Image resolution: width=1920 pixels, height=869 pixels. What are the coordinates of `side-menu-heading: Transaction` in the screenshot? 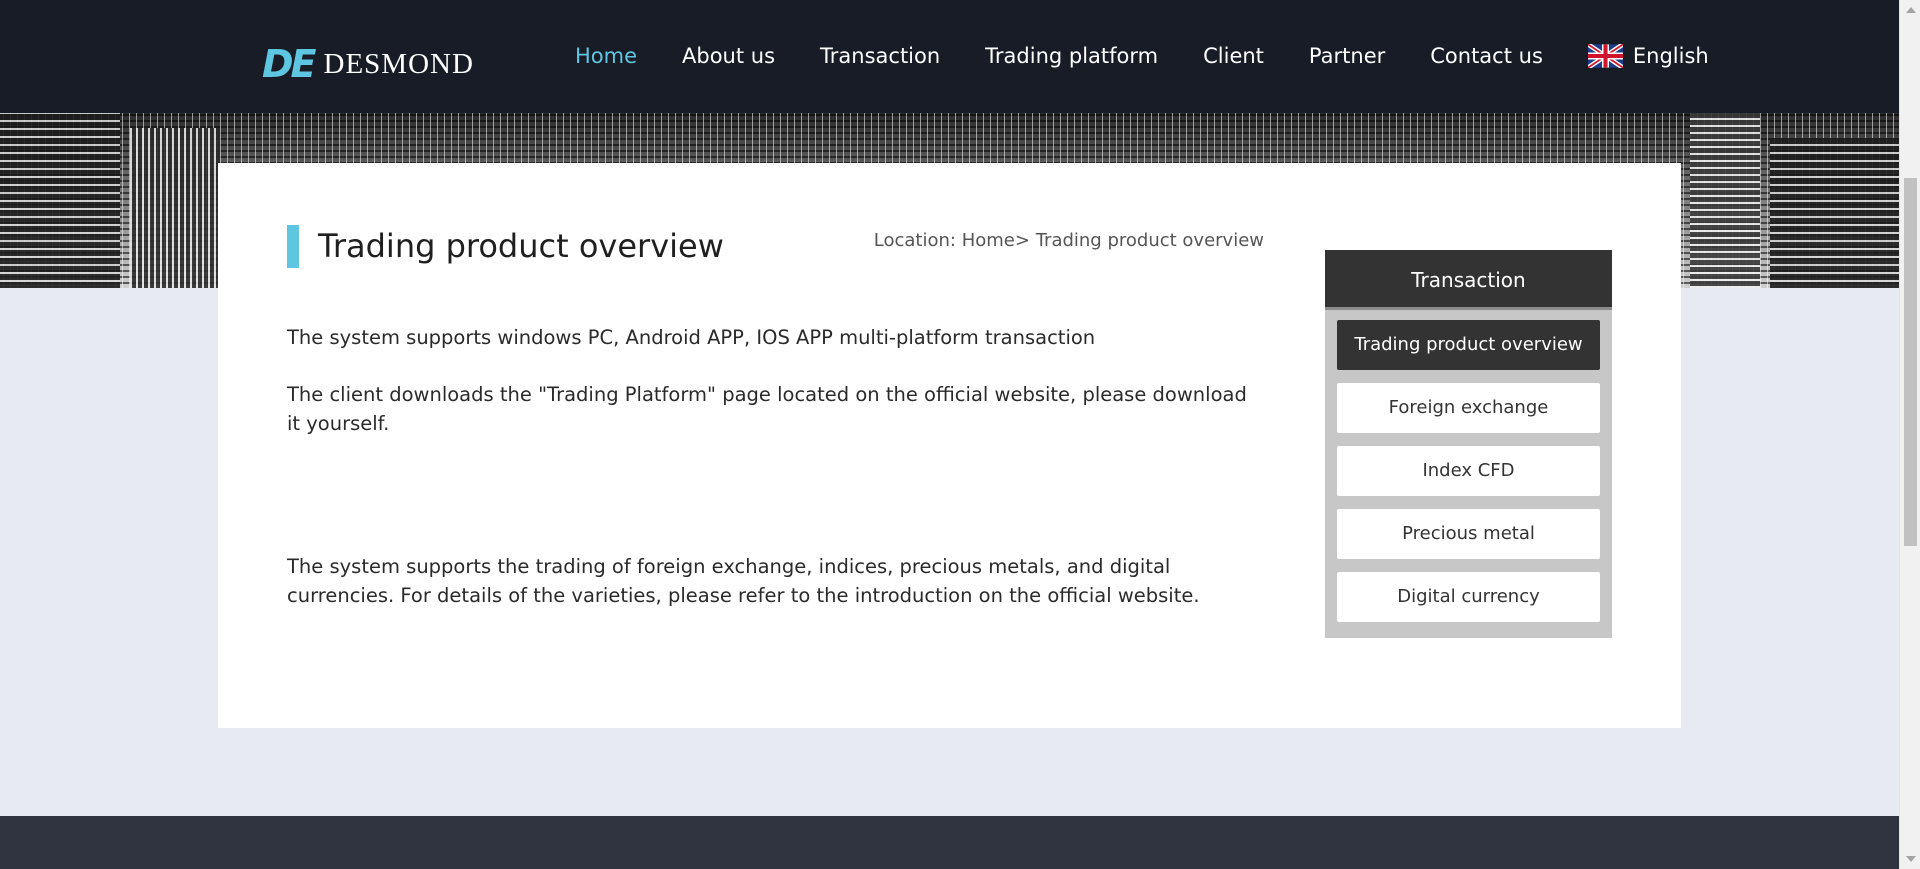 It's located at (1468, 280).